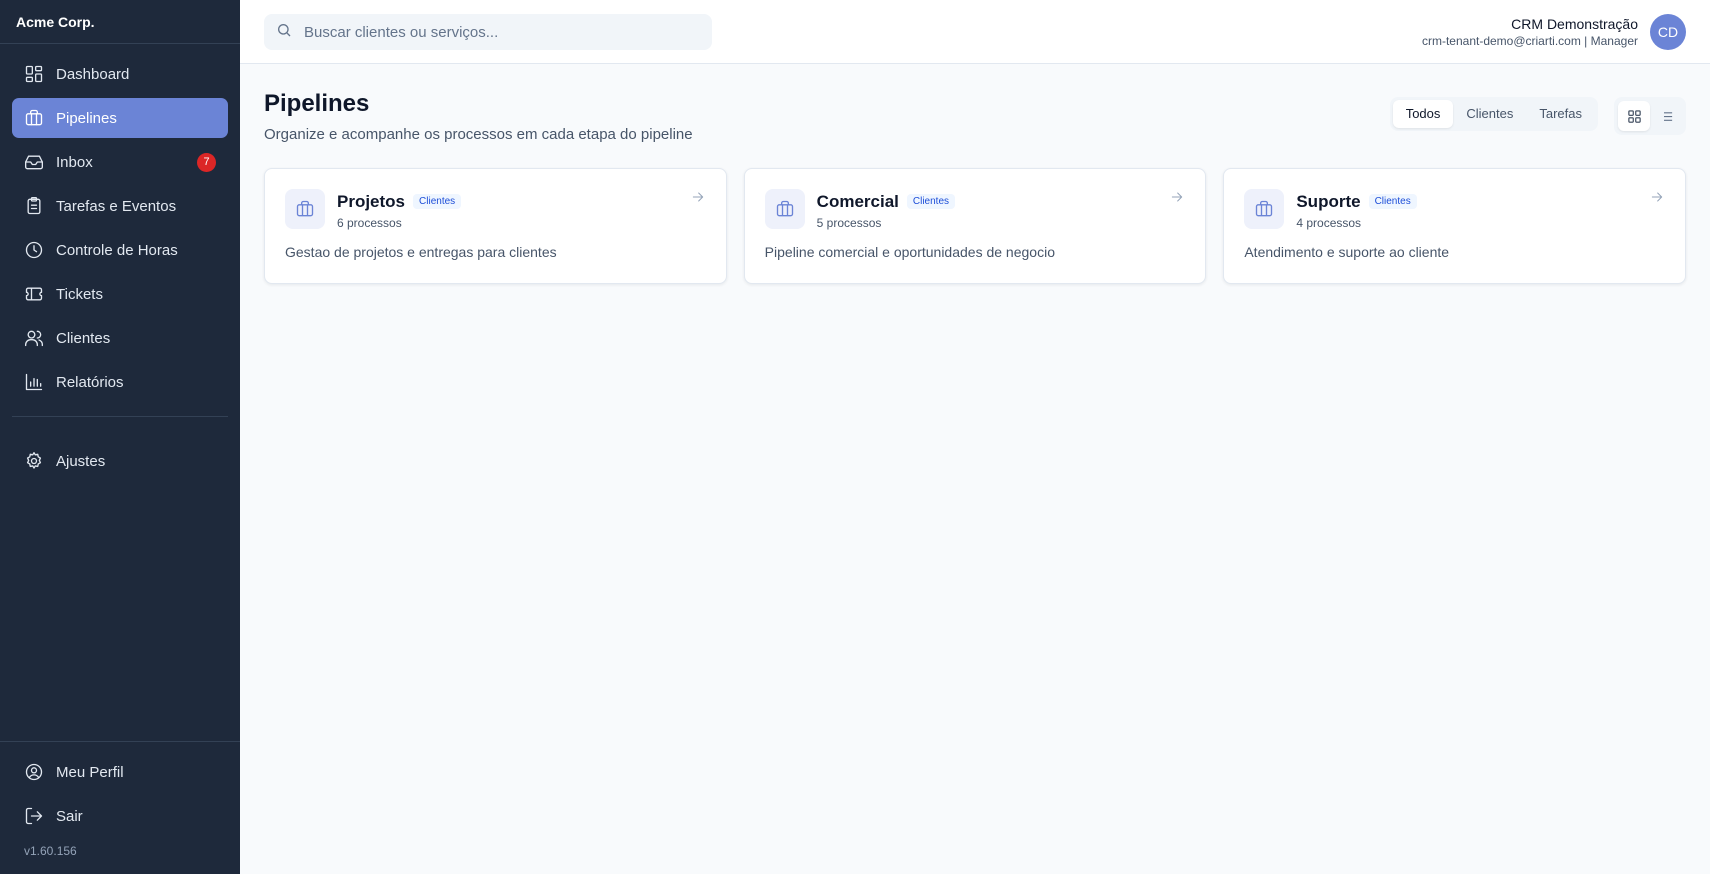 Image resolution: width=1710 pixels, height=874 pixels. What do you see at coordinates (369, 223) in the screenshot?
I see `pipeline-count: 6 processos` at bounding box center [369, 223].